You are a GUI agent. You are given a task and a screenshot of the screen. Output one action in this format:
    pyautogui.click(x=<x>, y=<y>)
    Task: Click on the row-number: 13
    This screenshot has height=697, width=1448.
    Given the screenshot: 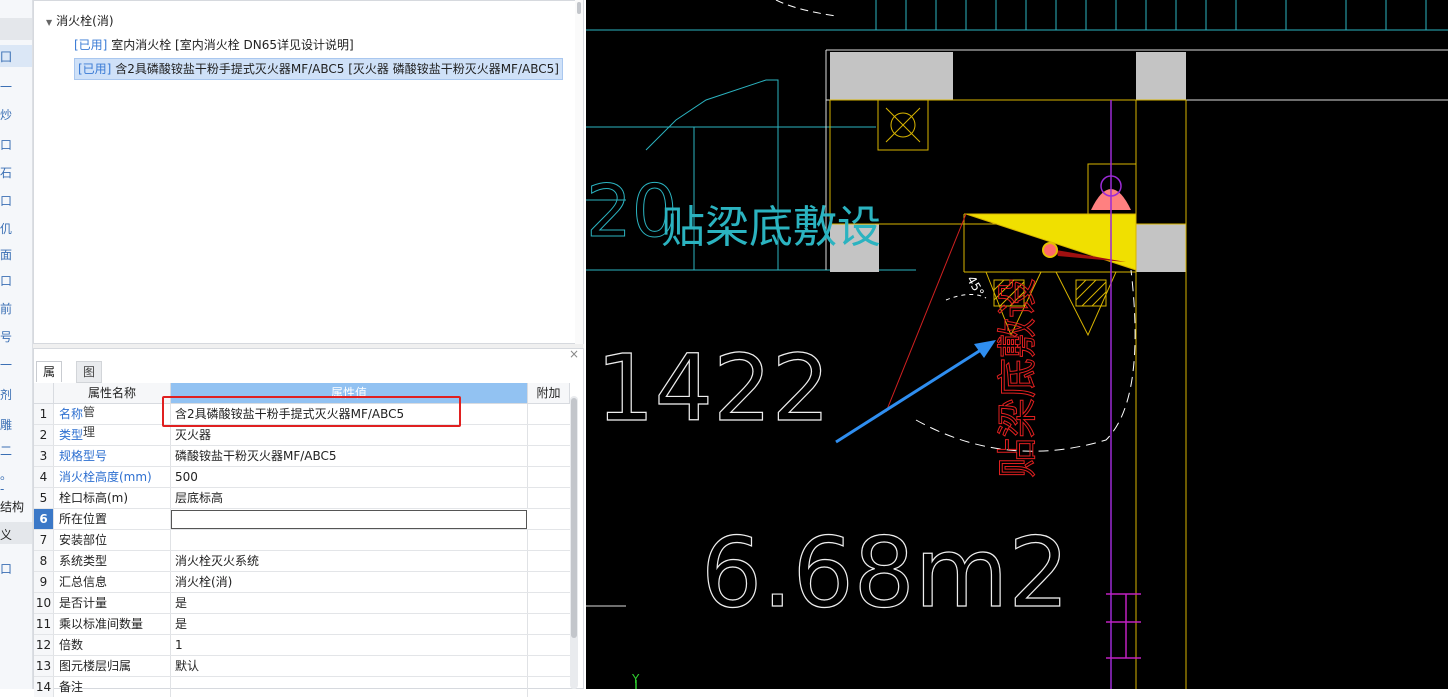 What is the action you would take?
    pyautogui.click(x=44, y=666)
    